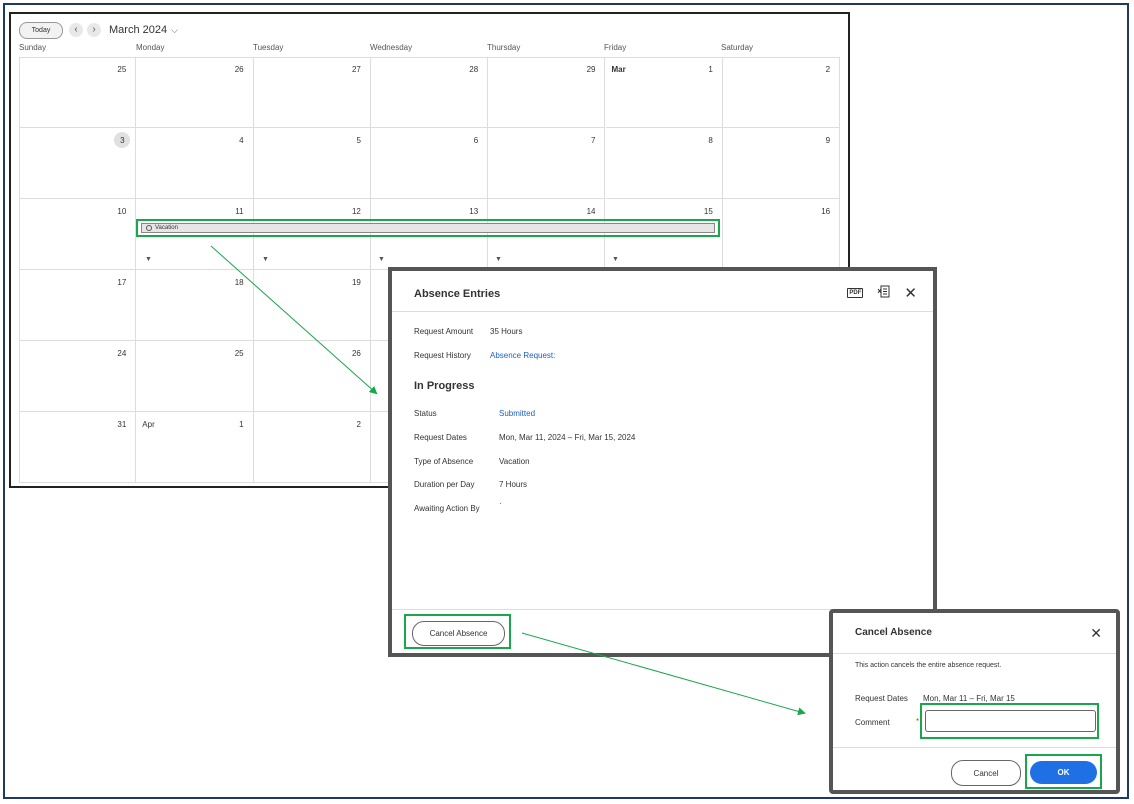  What do you see at coordinates (708, 211) in the screenshot?
I see `day-number: 15` at bounding box center [708, 211].